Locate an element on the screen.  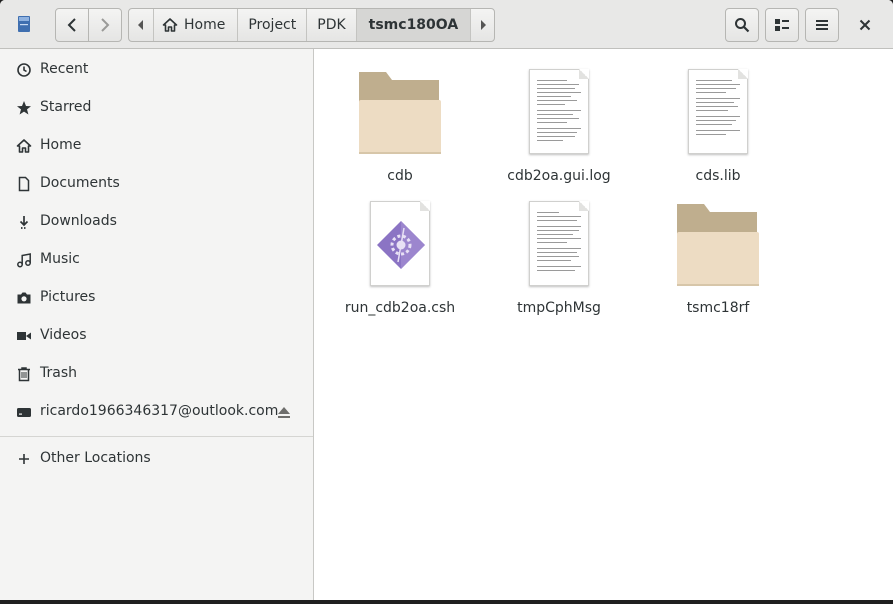
file-name: tsmc18rf is located at coordinates (718, 308).